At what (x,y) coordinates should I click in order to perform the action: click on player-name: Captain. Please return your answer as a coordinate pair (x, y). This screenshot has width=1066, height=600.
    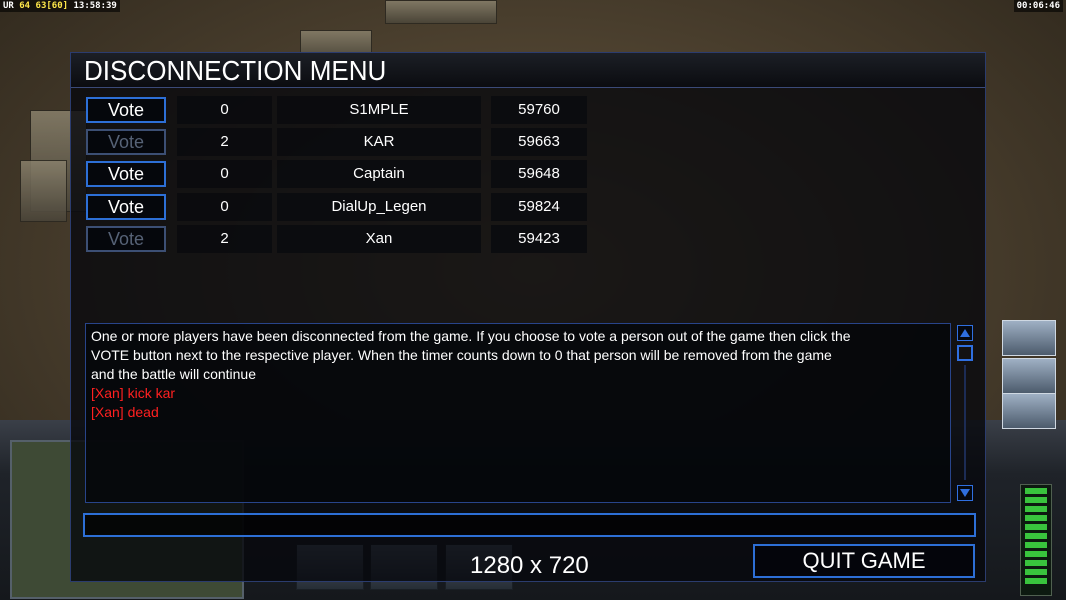
    Looking at the image, I should click on (379, 174).